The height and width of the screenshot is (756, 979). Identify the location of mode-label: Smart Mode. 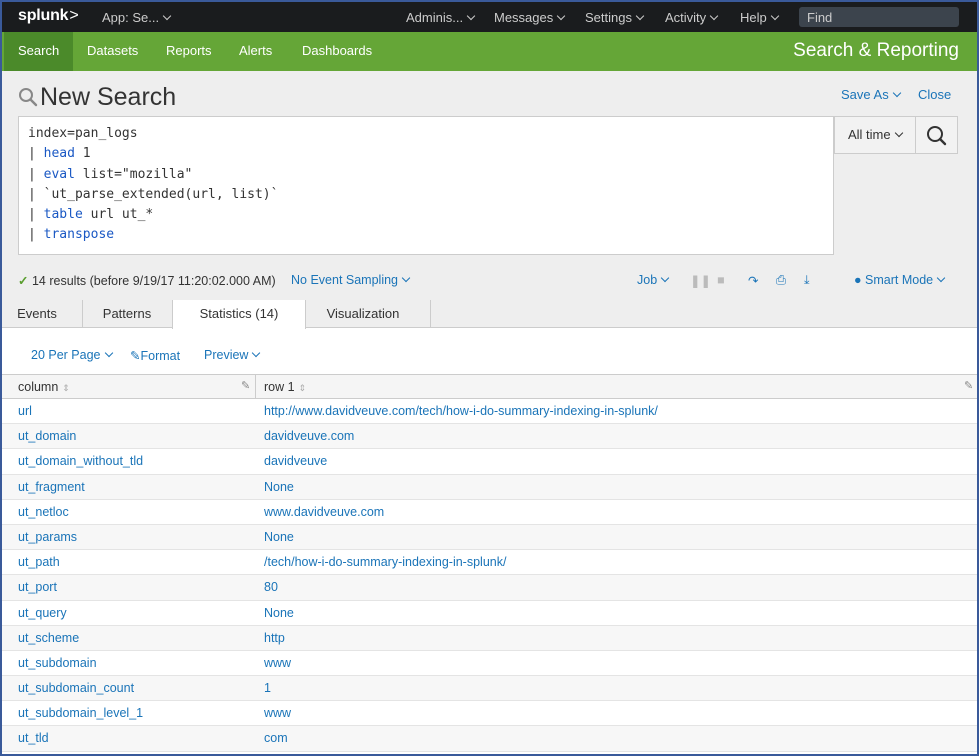
(899, 280).